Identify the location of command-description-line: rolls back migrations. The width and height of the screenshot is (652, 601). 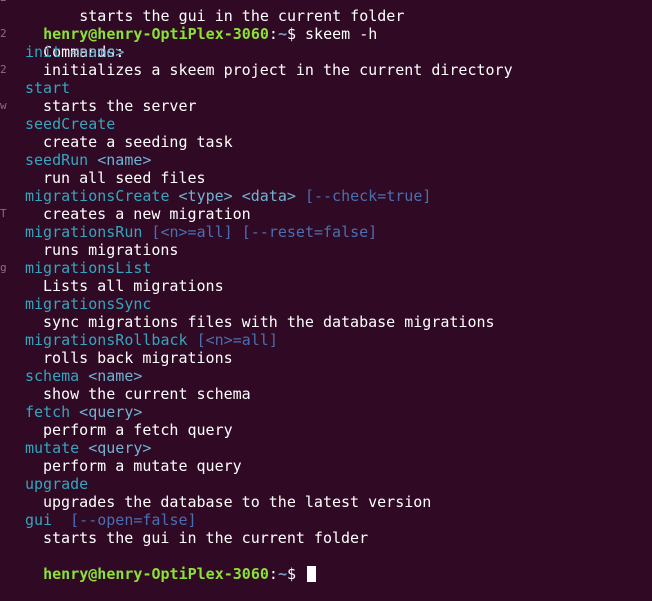
(326, 358).